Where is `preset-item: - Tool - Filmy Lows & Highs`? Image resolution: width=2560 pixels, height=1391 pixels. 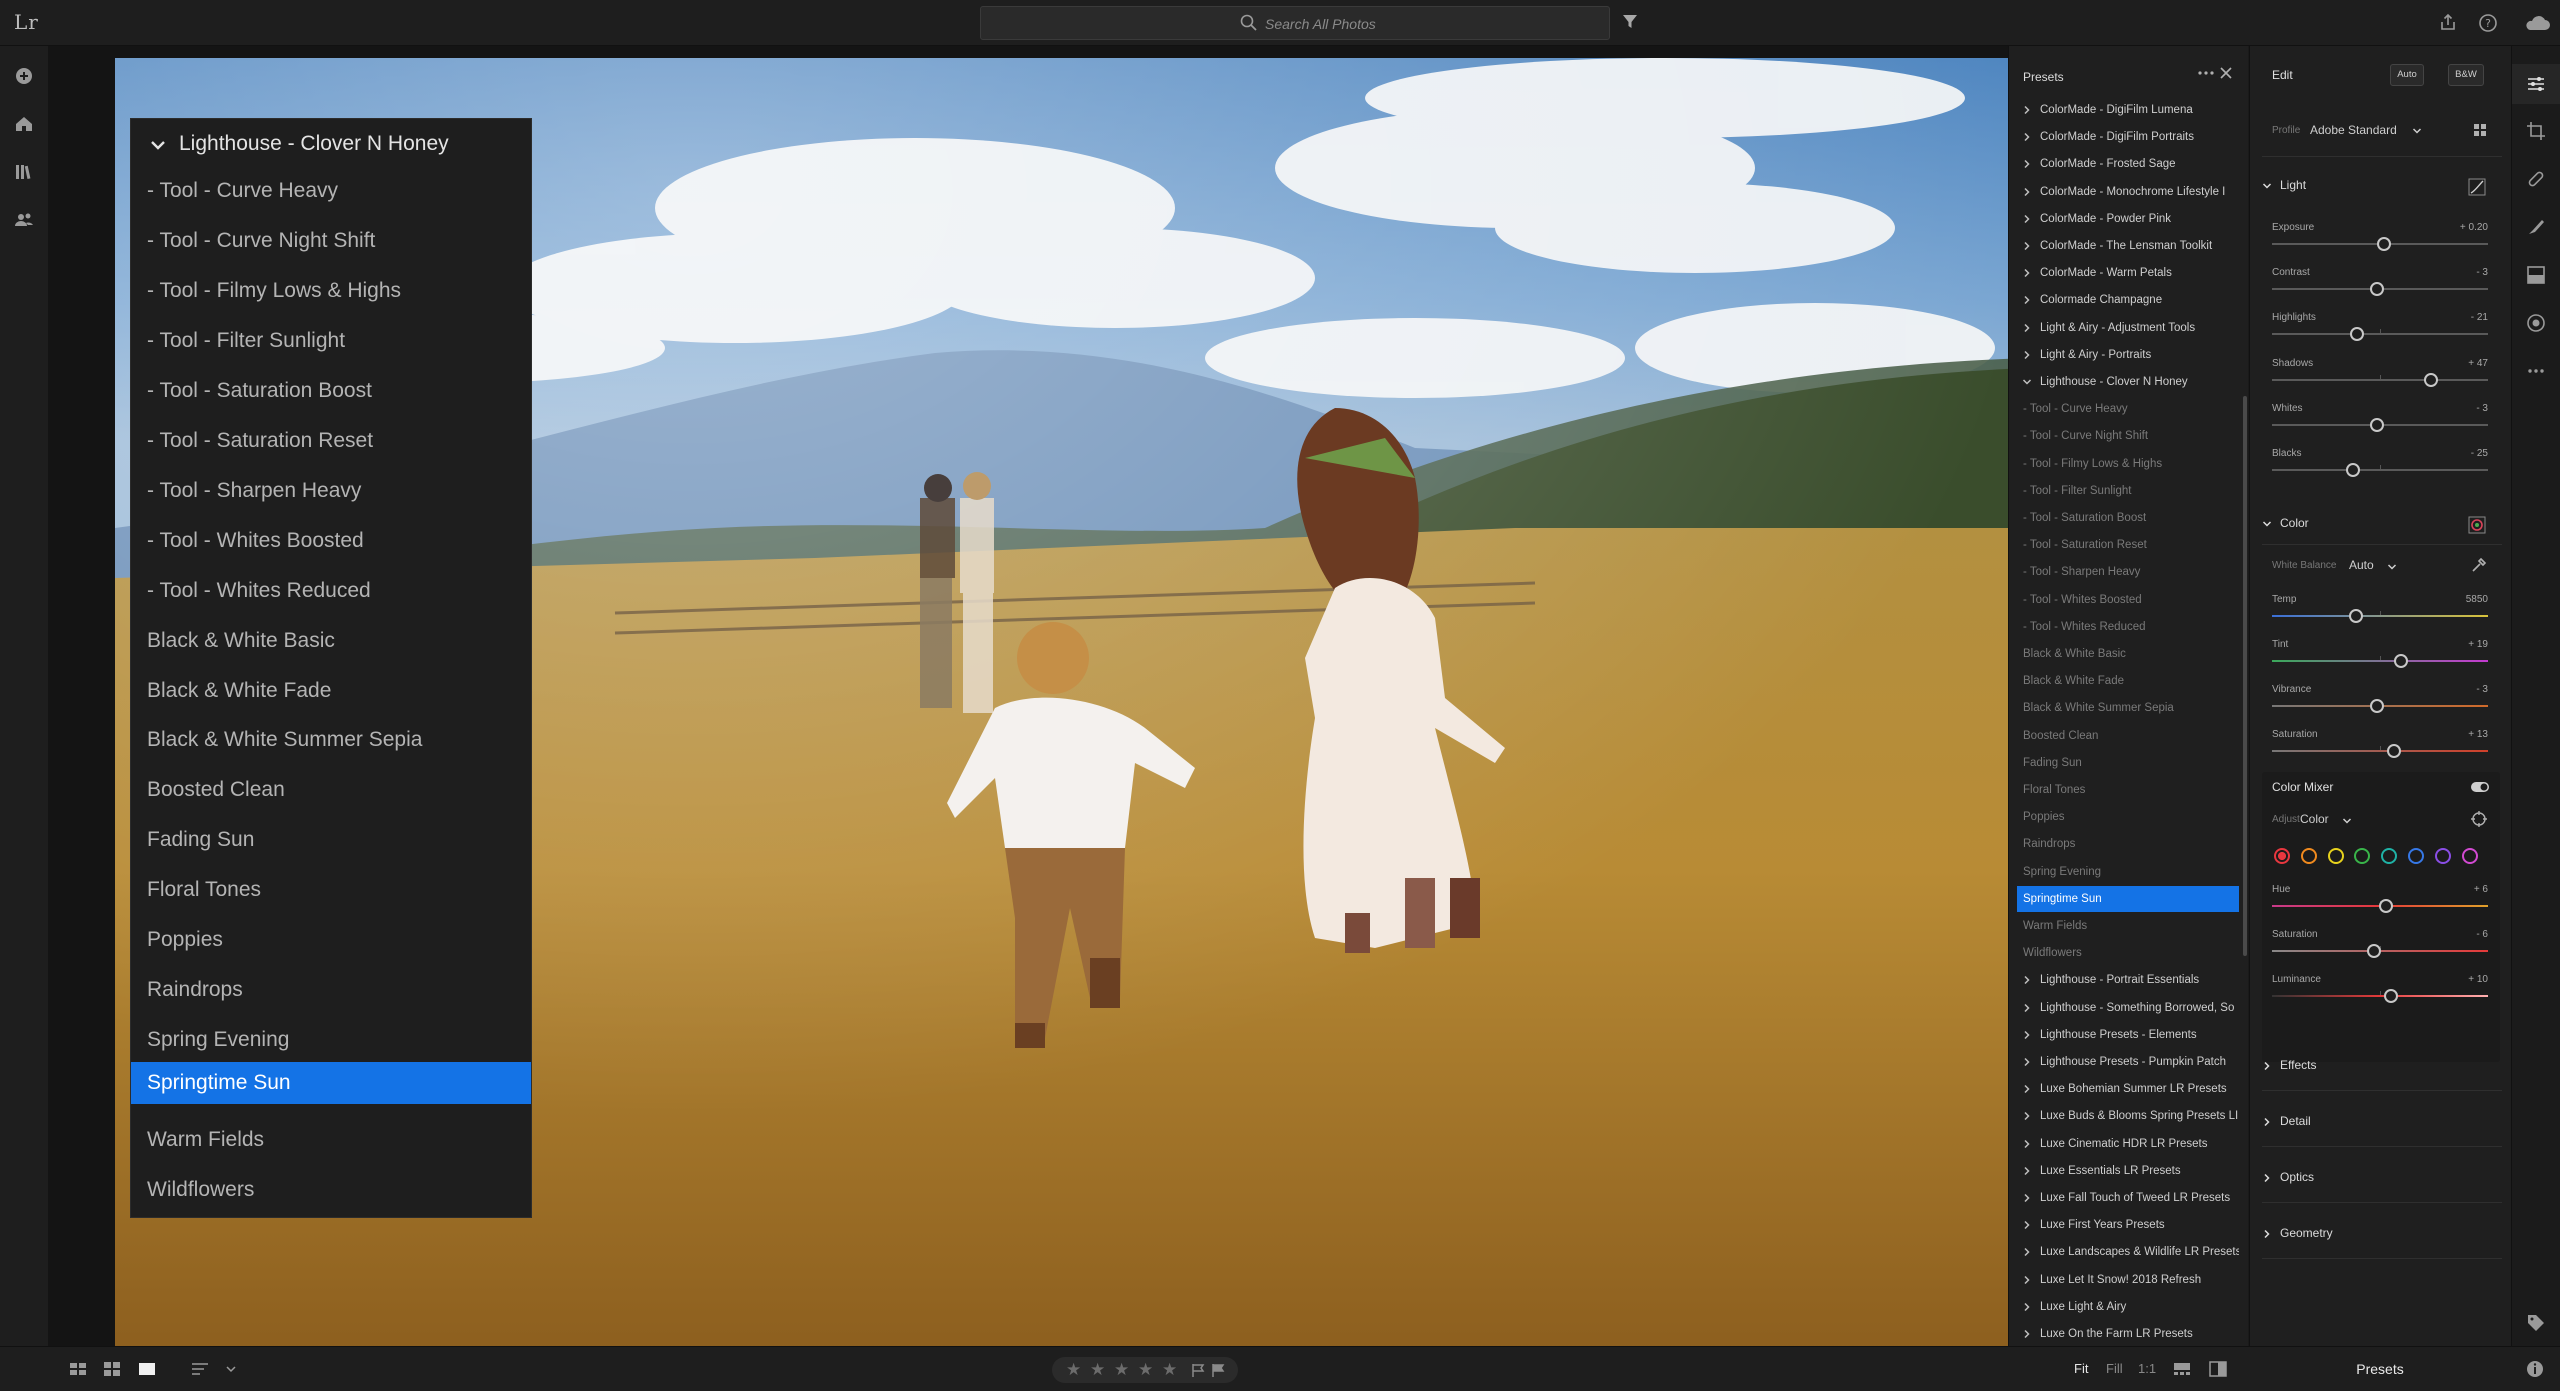 preset-item: - Tool - Filmy Lows & Highs is located at coordinates (2124, 464).